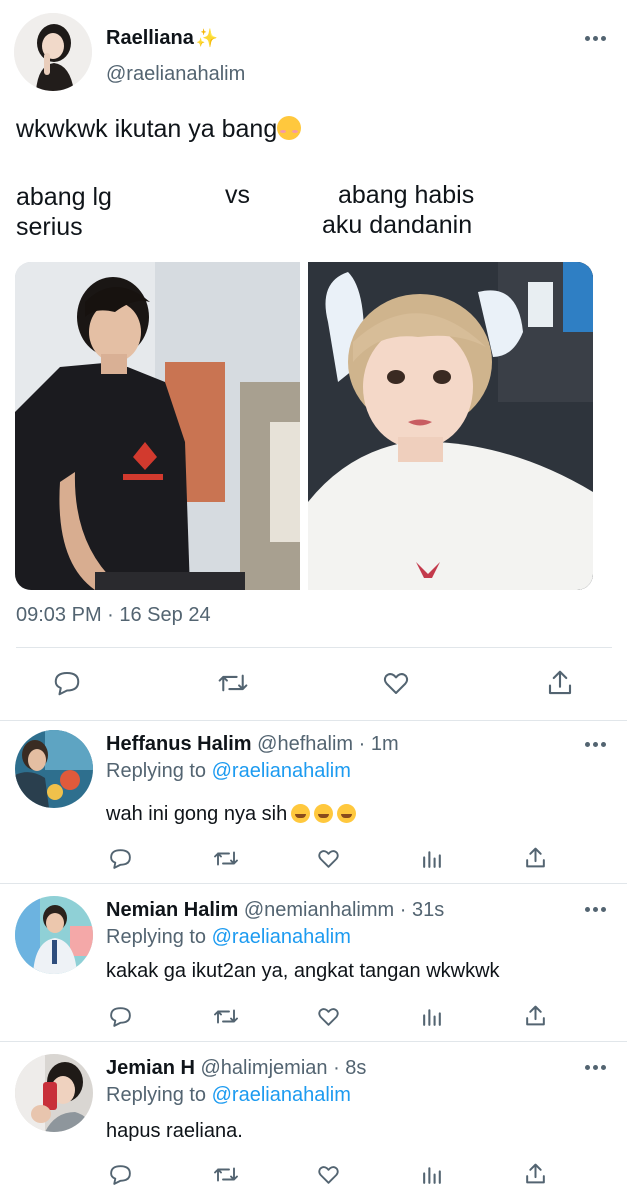 This screenshot has height=1200, width=627. I want to click on author-name: Raelliana ✨, so click(162, 38).